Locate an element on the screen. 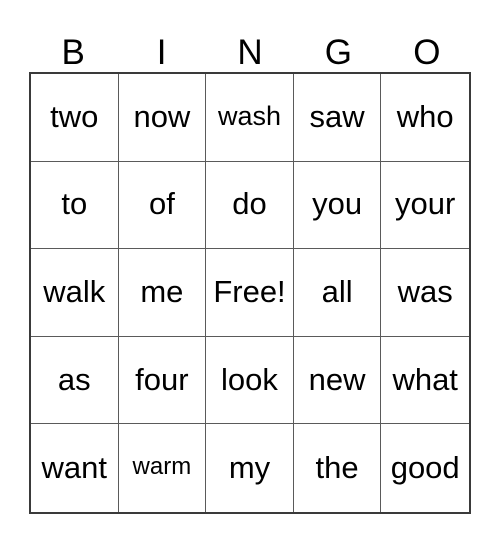 The width and height of the screenshot is (500, 544). bingo-cell-label: all is located at coordinates (337, 291).